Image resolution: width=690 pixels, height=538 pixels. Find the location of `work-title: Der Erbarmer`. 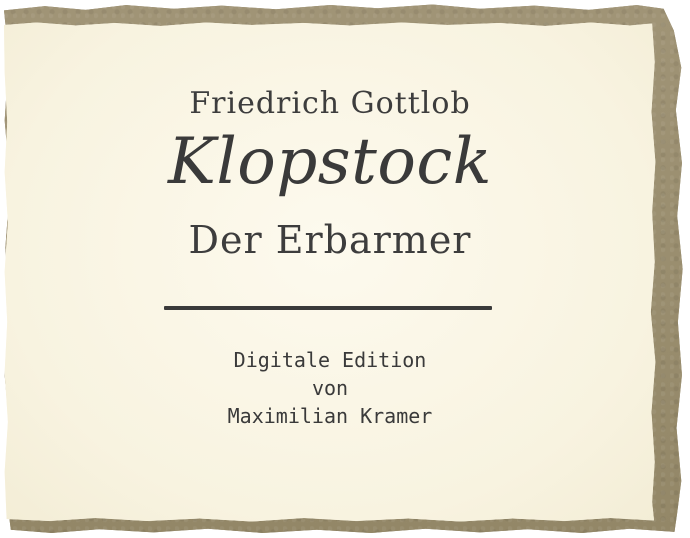

work-title: Der Erbarmer is located at coordinates (330, 240).